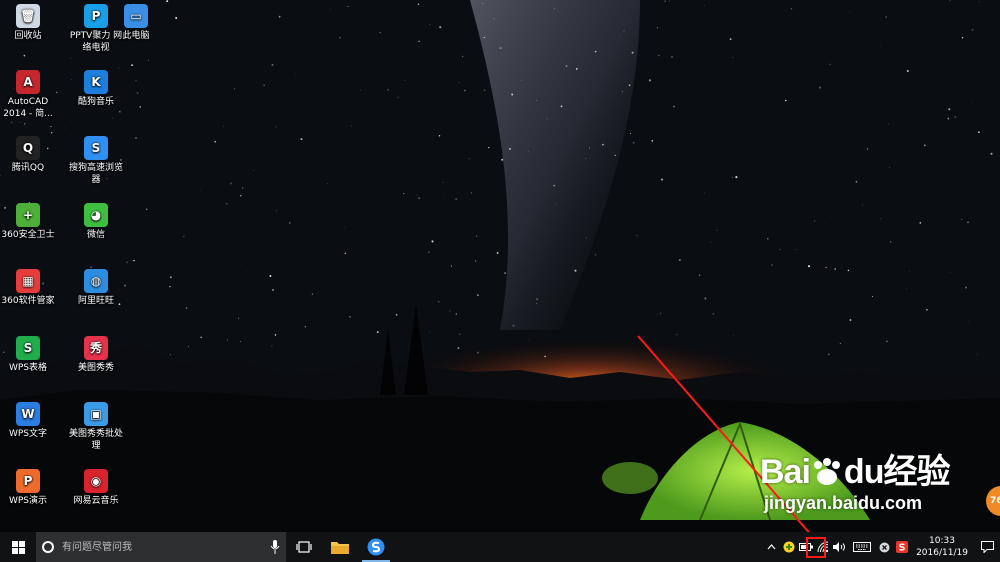  I want to click on meitu-icon: 秀, so click(96, 348).